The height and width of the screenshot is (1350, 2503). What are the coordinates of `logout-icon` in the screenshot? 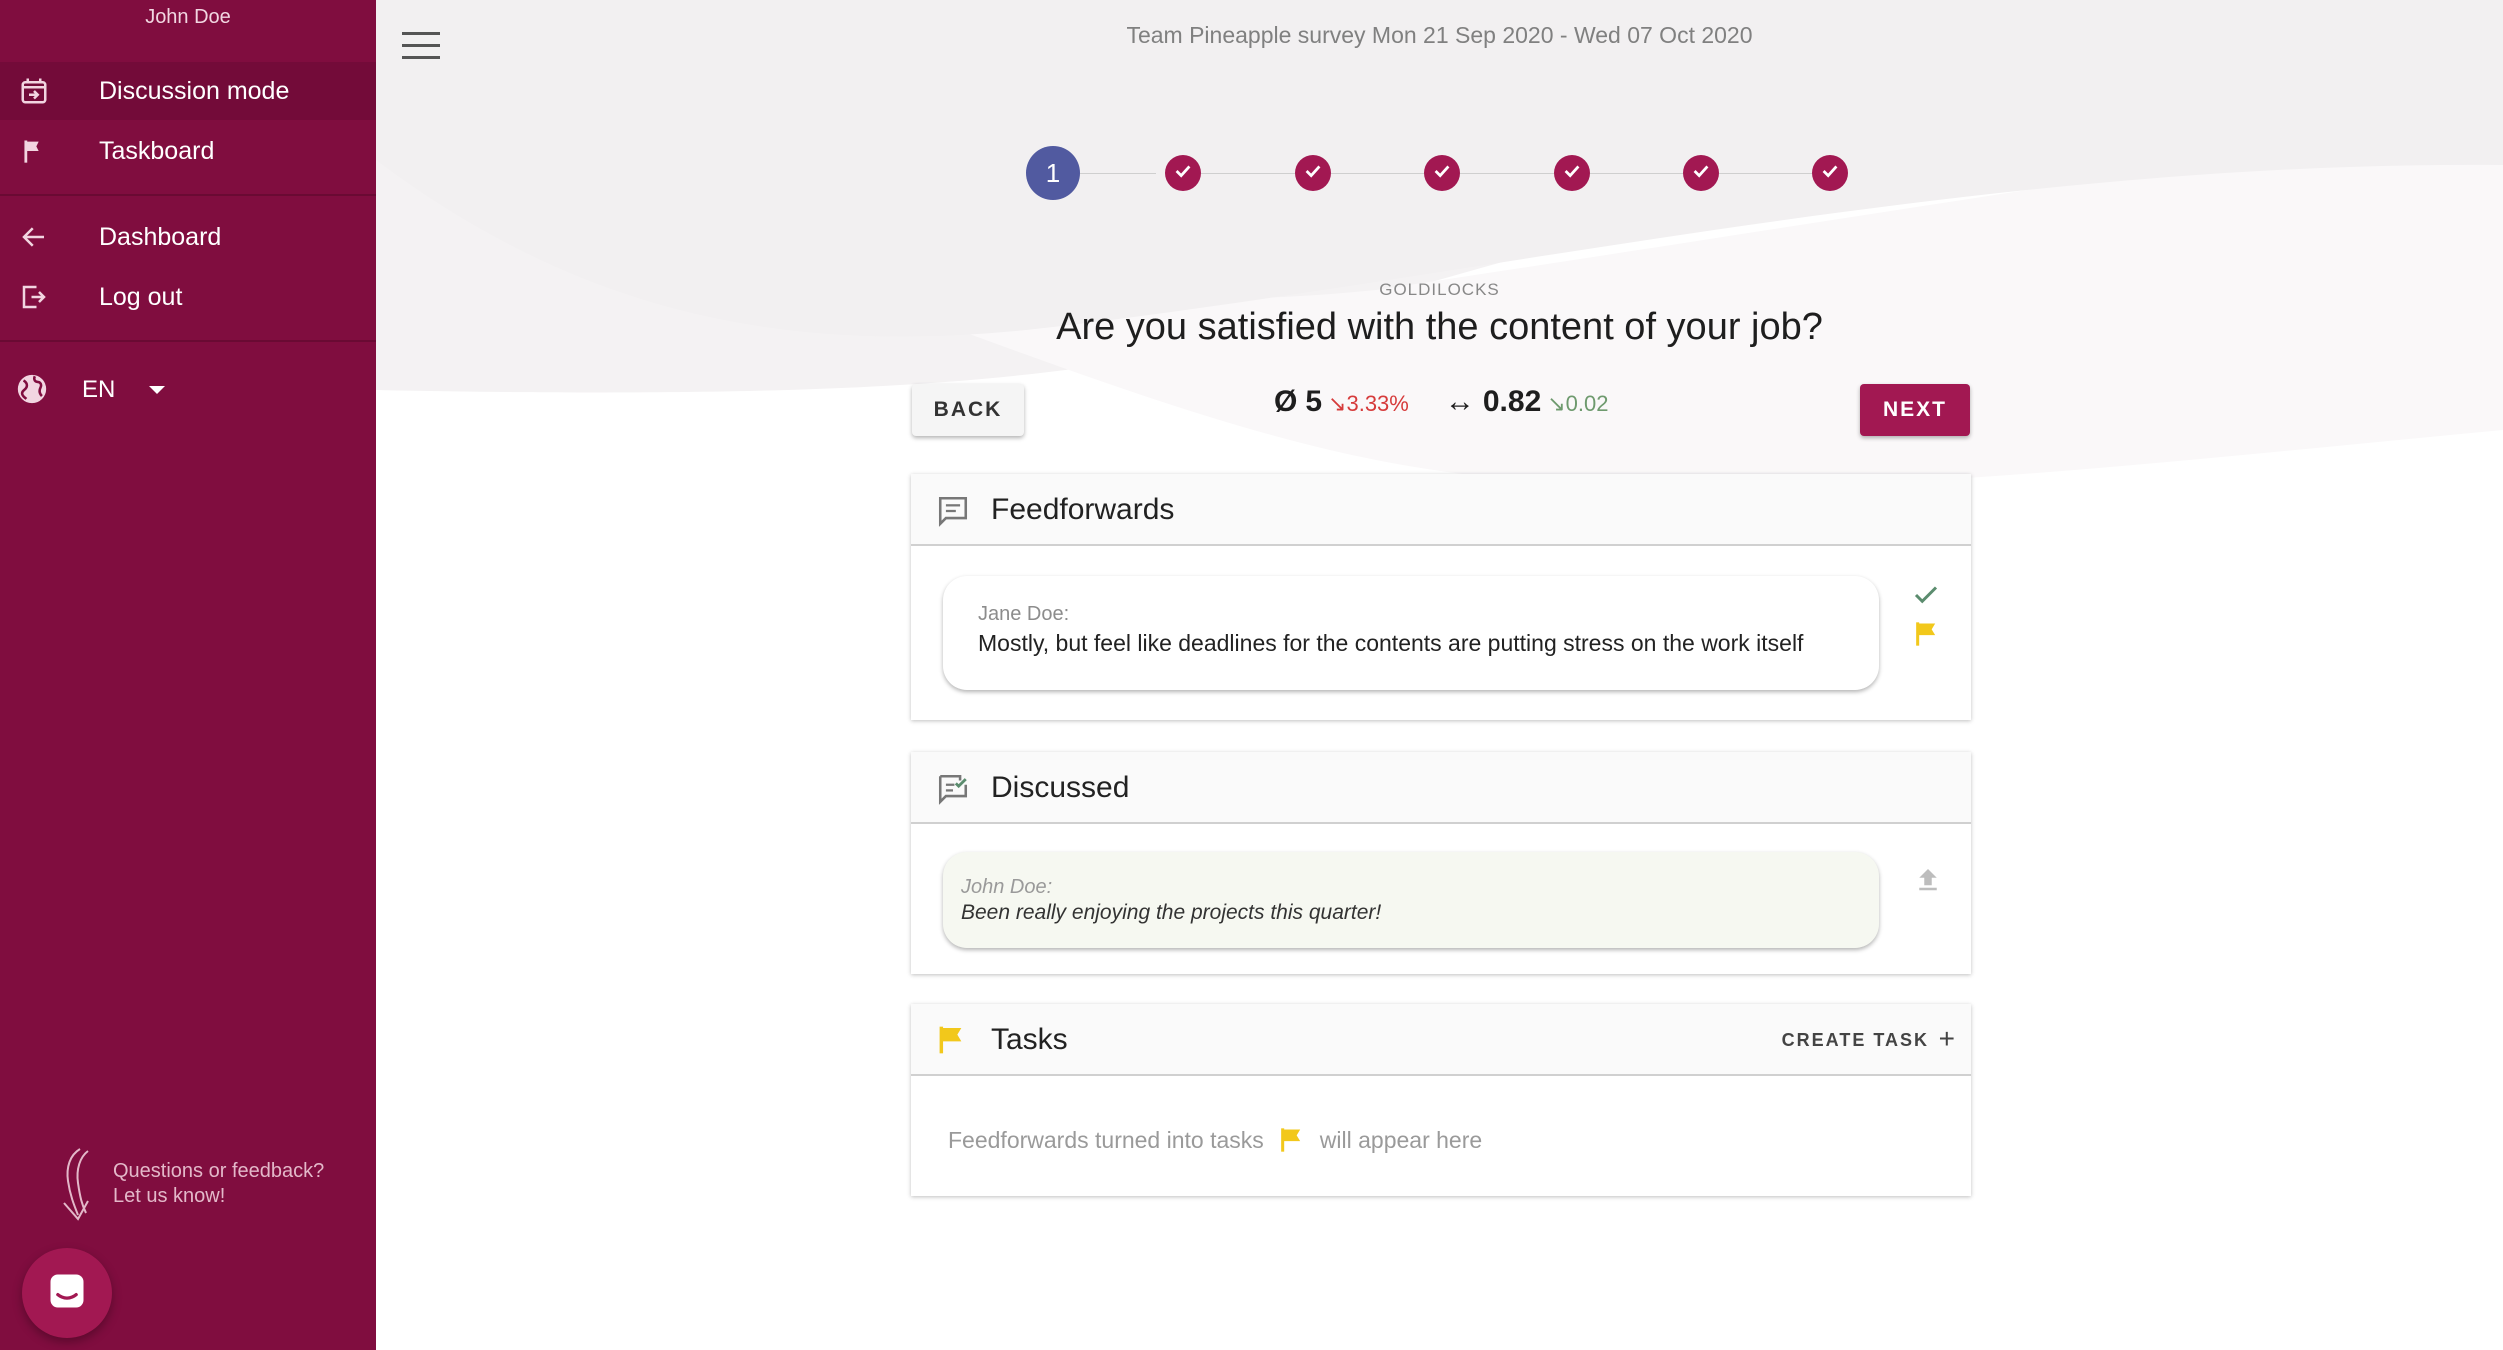 It's located at (34, 297).